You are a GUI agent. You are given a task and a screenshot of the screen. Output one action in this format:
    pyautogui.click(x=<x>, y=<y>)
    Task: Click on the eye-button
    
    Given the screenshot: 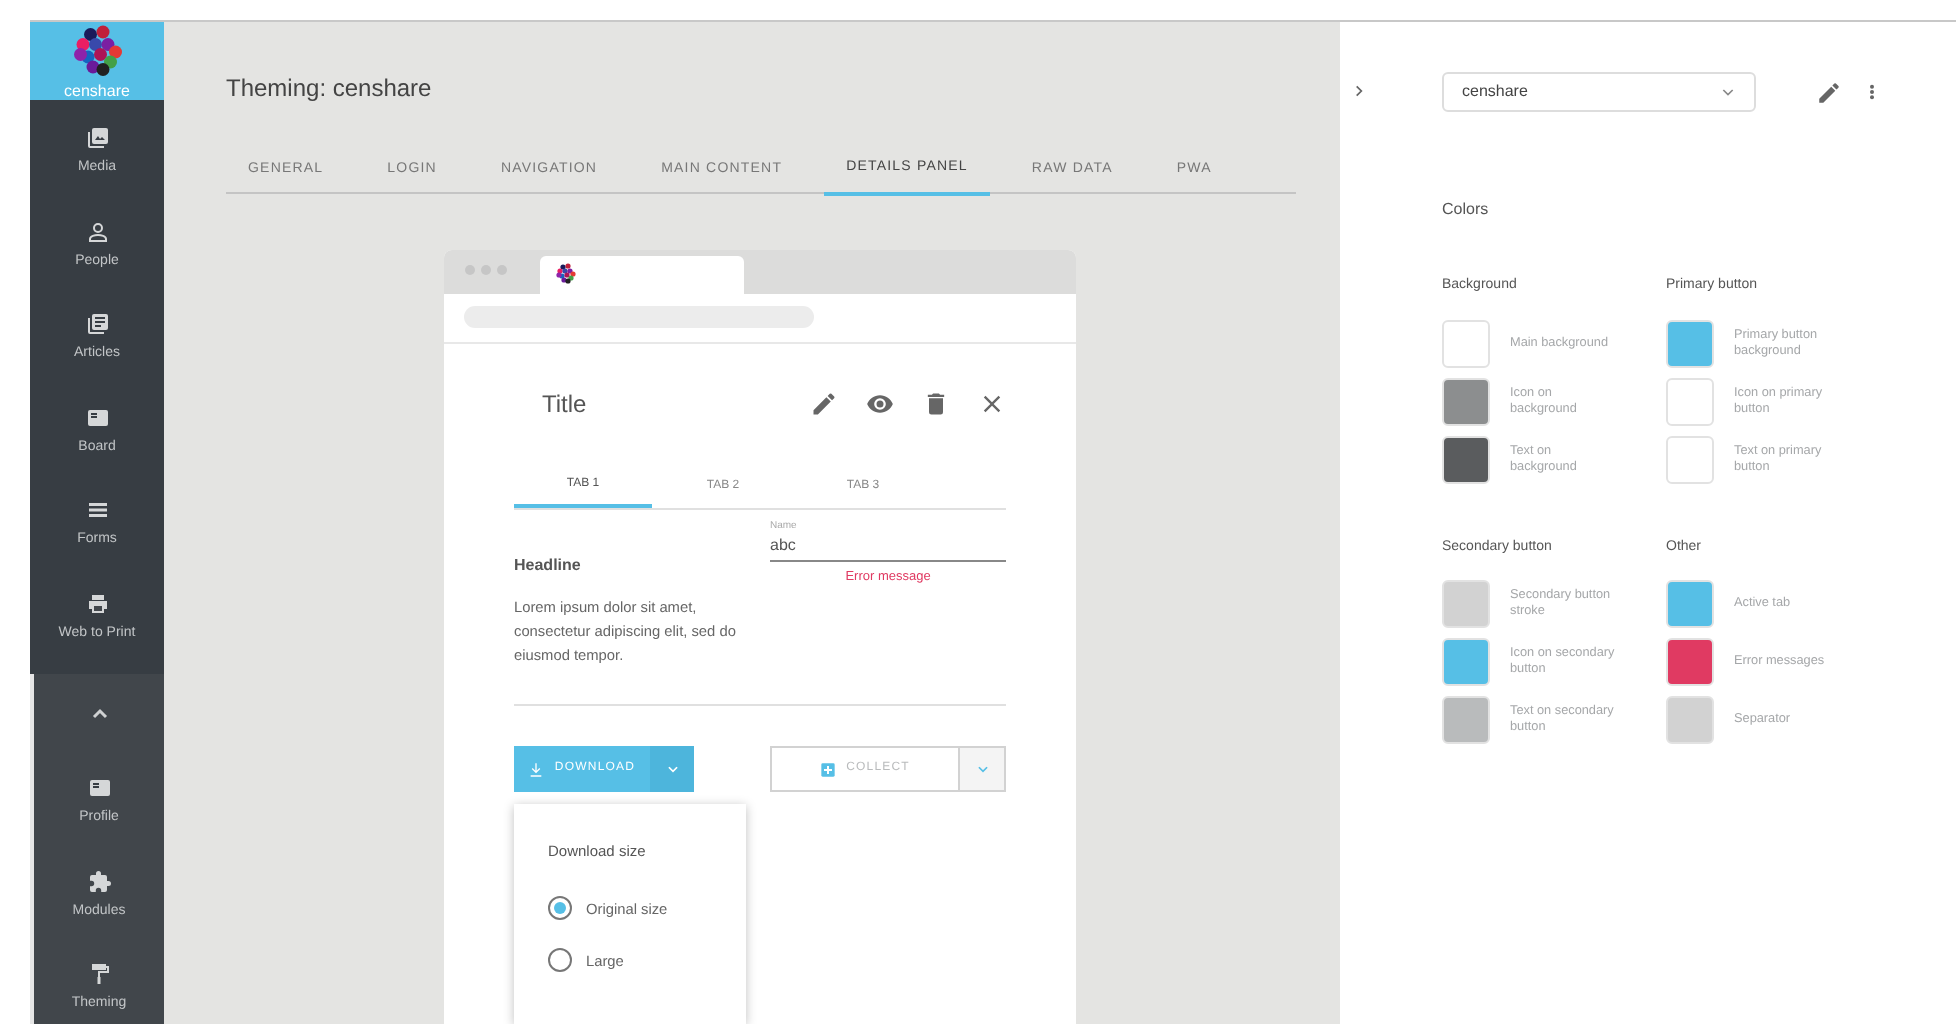 What is the action you would take?
    pyautogui.click(x=880, y=404)
    